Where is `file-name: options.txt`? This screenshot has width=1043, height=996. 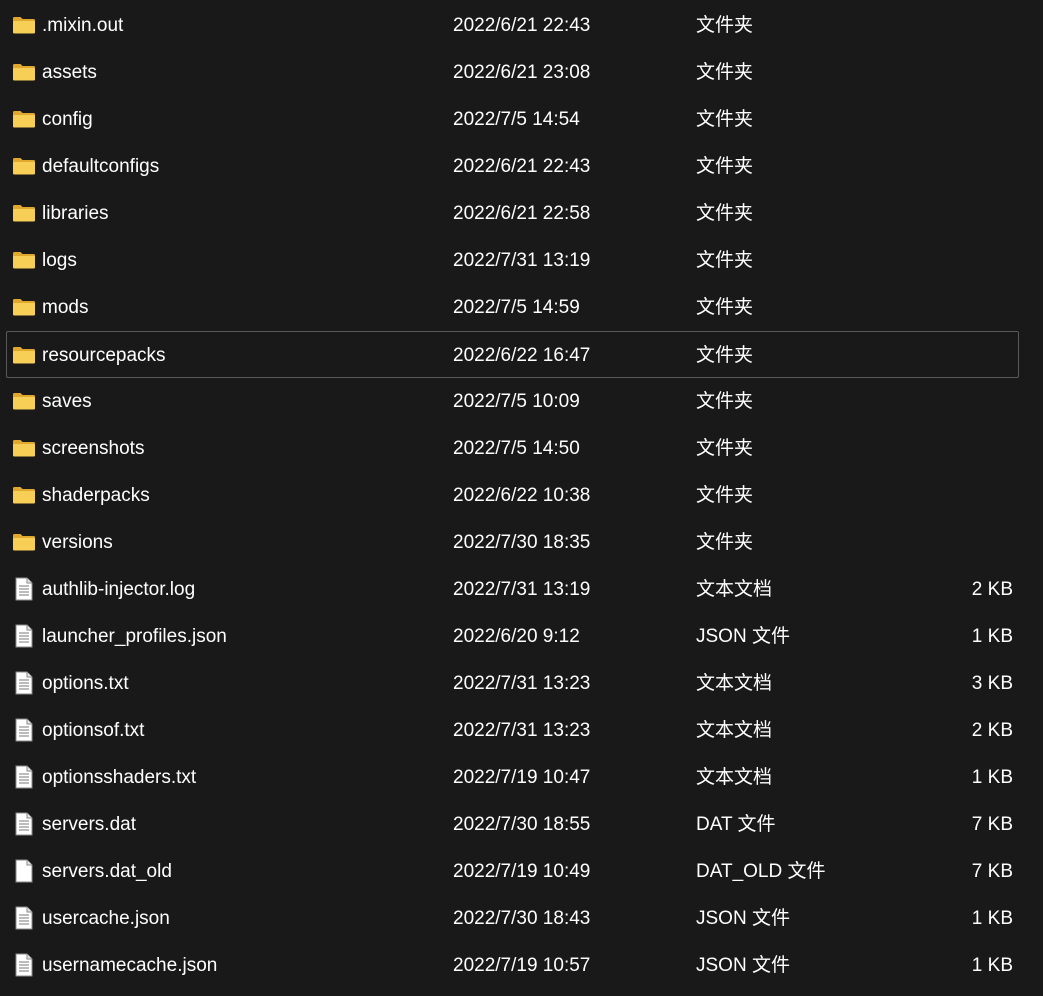 file-name: options.txt is located at coordinates (85, 683).